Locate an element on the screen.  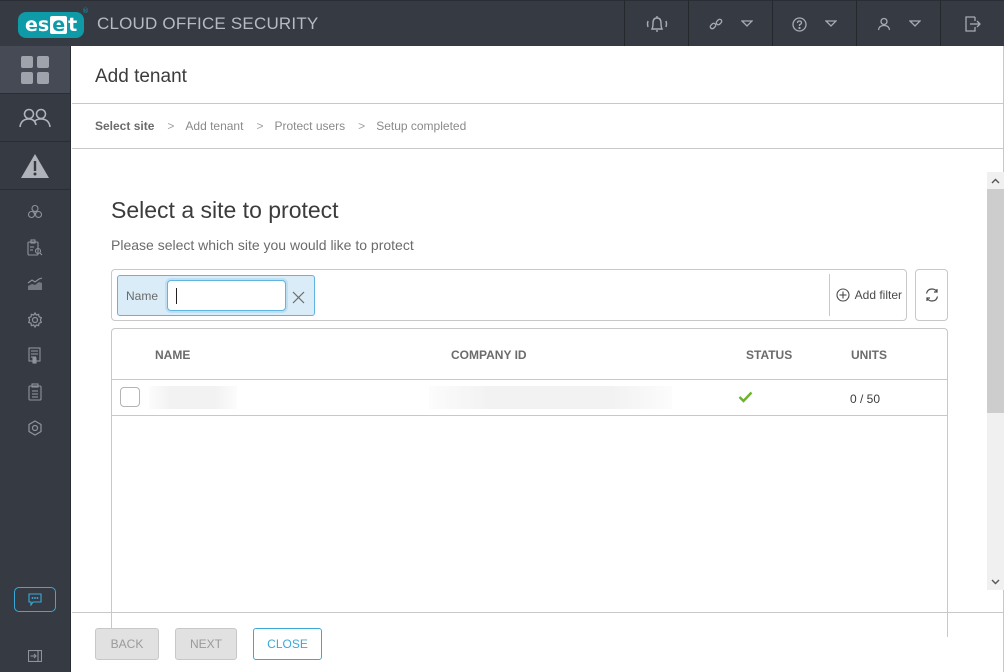
column-header-name: NAME is located at coordinates (172, 355).